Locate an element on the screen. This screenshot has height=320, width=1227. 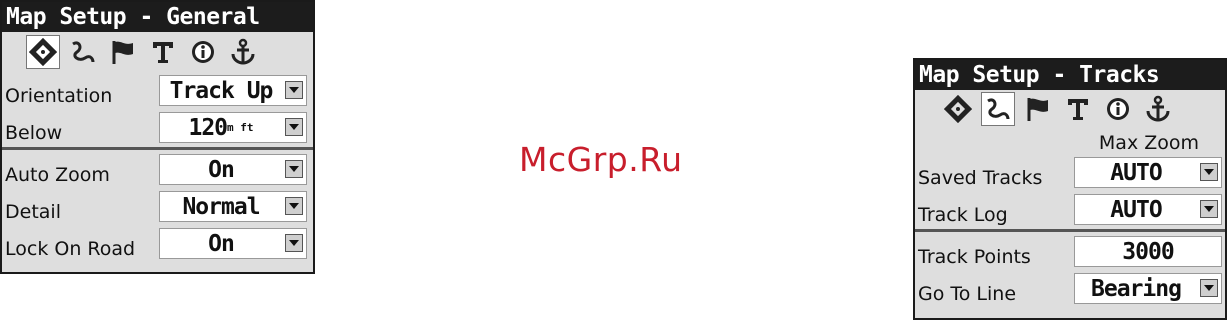
auto-zoom-select: On is located at coordinates (233, 169).